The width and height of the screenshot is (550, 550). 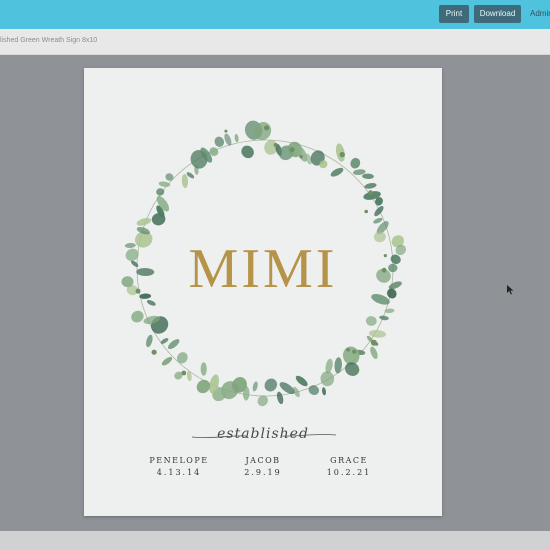 I want to click on app-header: Print Download Admin, so click(x=275, y=14).